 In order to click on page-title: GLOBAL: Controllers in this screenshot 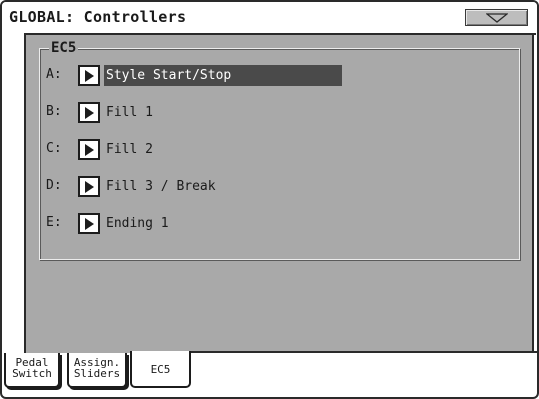, I will do `click(98, 17)`.